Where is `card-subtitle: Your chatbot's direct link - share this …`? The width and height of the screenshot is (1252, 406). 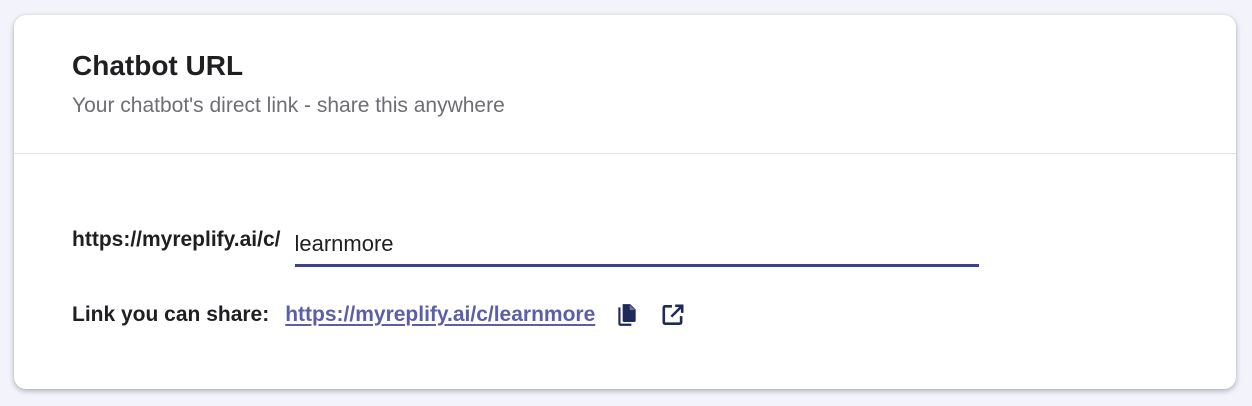 card-subtitle: Your chatbot's direct link - share this … is located at coordinates (288, 105).